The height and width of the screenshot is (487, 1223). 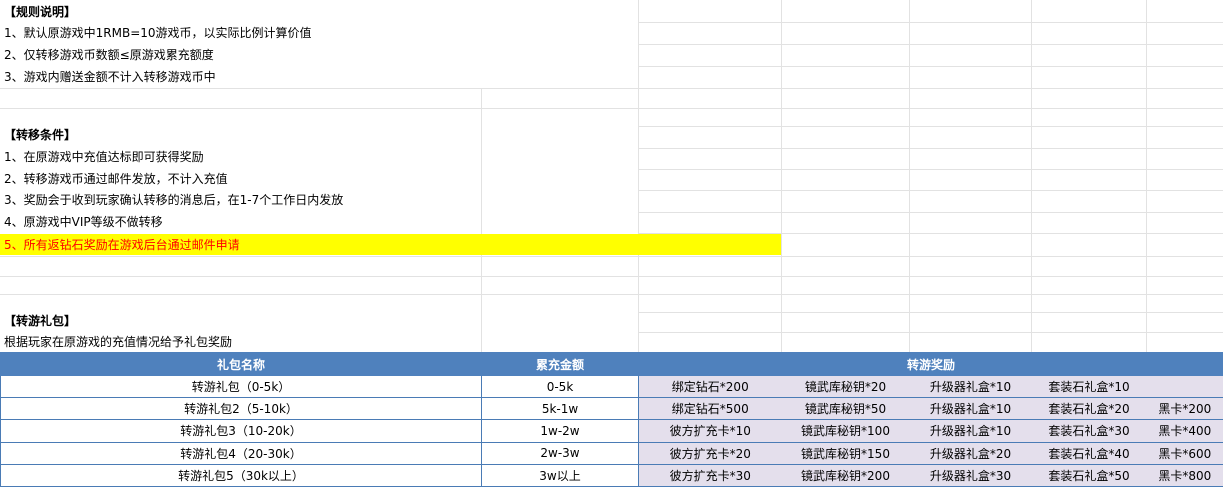 I want to click on condition-item: 4、原游戏中VIP等级不做转移, so click(x=83, y=222).